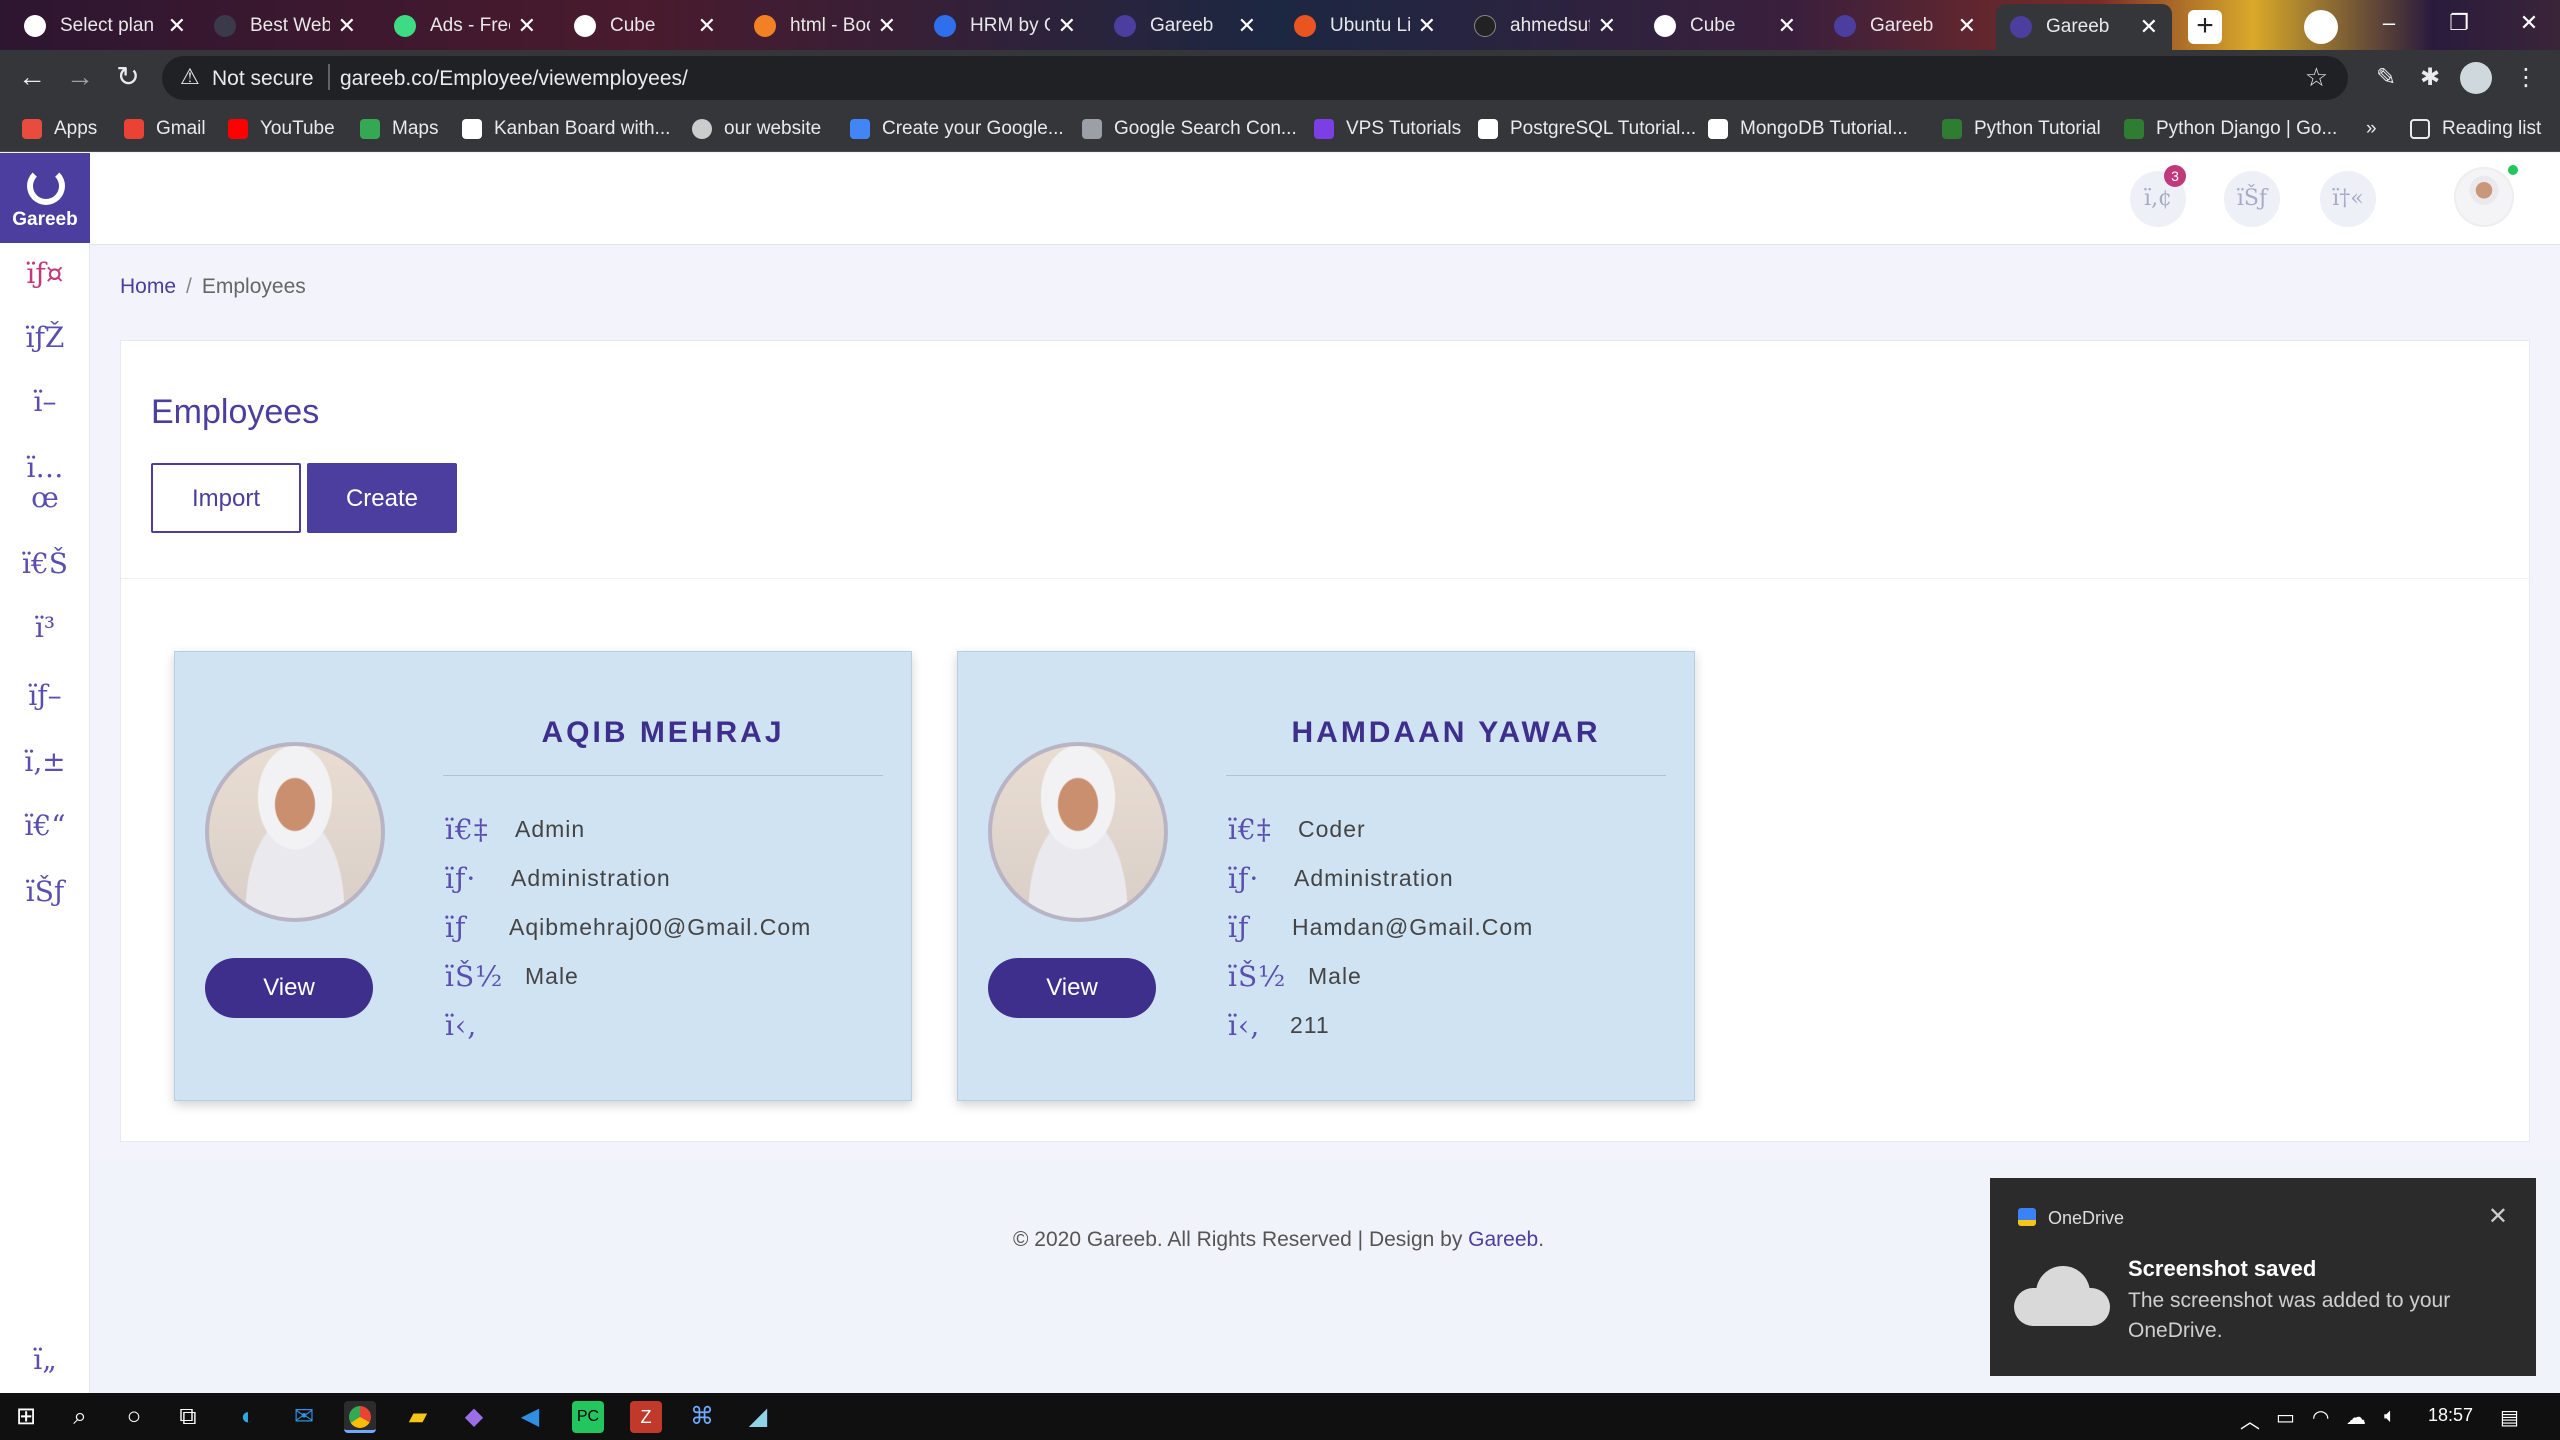 The width and height of the screenshot is (2560, 1440). What do you see at coordinates (360, 1417) in the screenshot?
I see `chrome-icon` at bounding box center [360, 1417].